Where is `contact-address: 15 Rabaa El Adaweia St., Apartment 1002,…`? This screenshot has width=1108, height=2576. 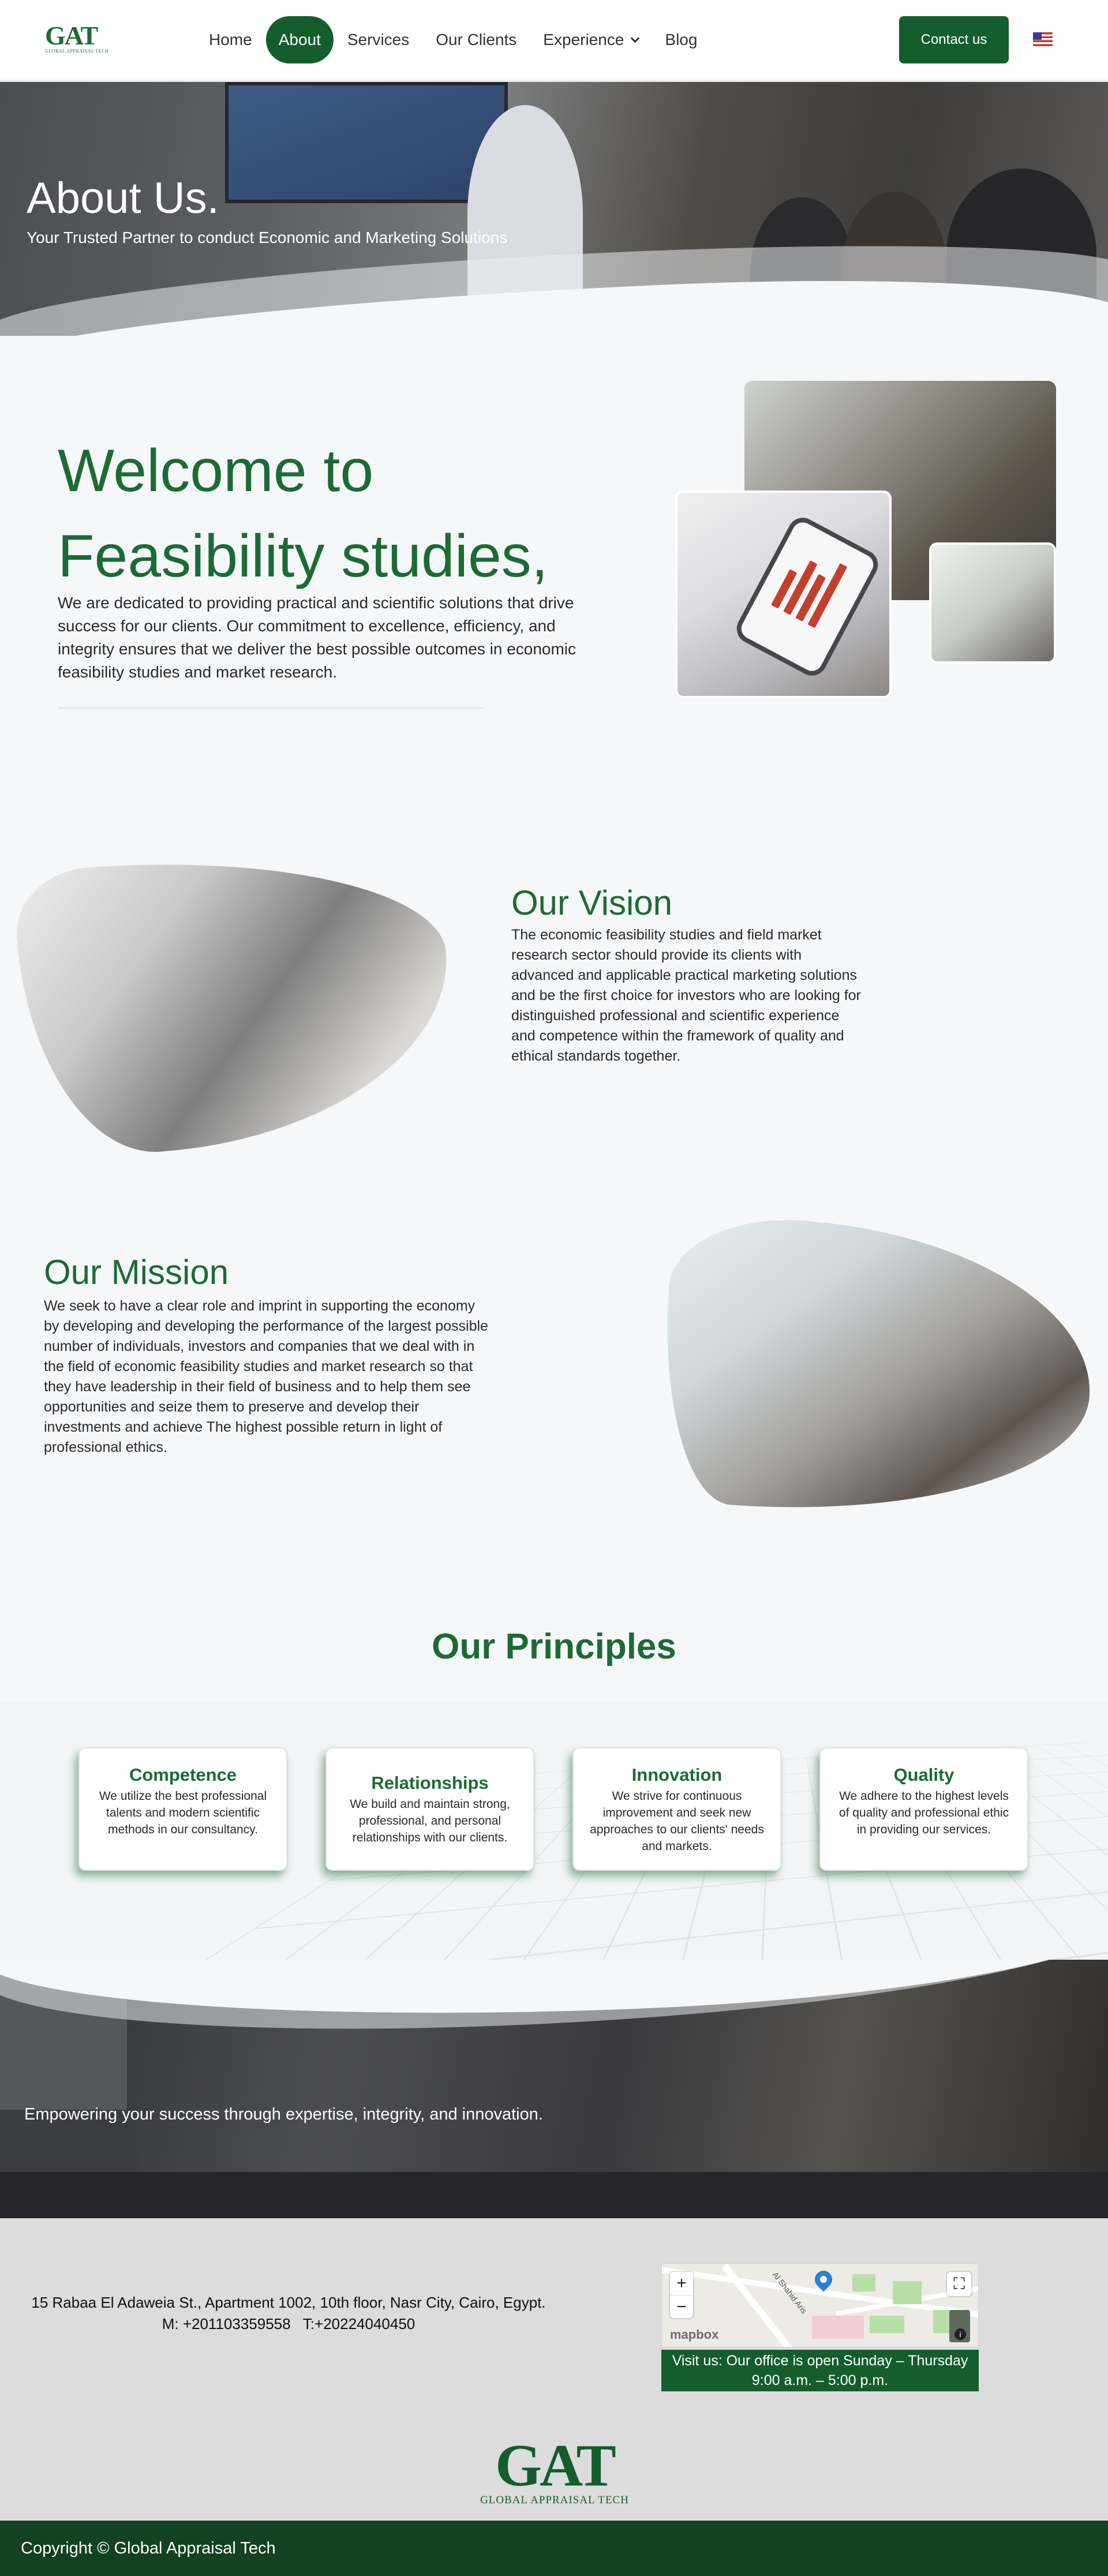 contact-address: 15 Rabaa El Adaweia St., Apartment 1002,… is located at coordinates (288, 2313).